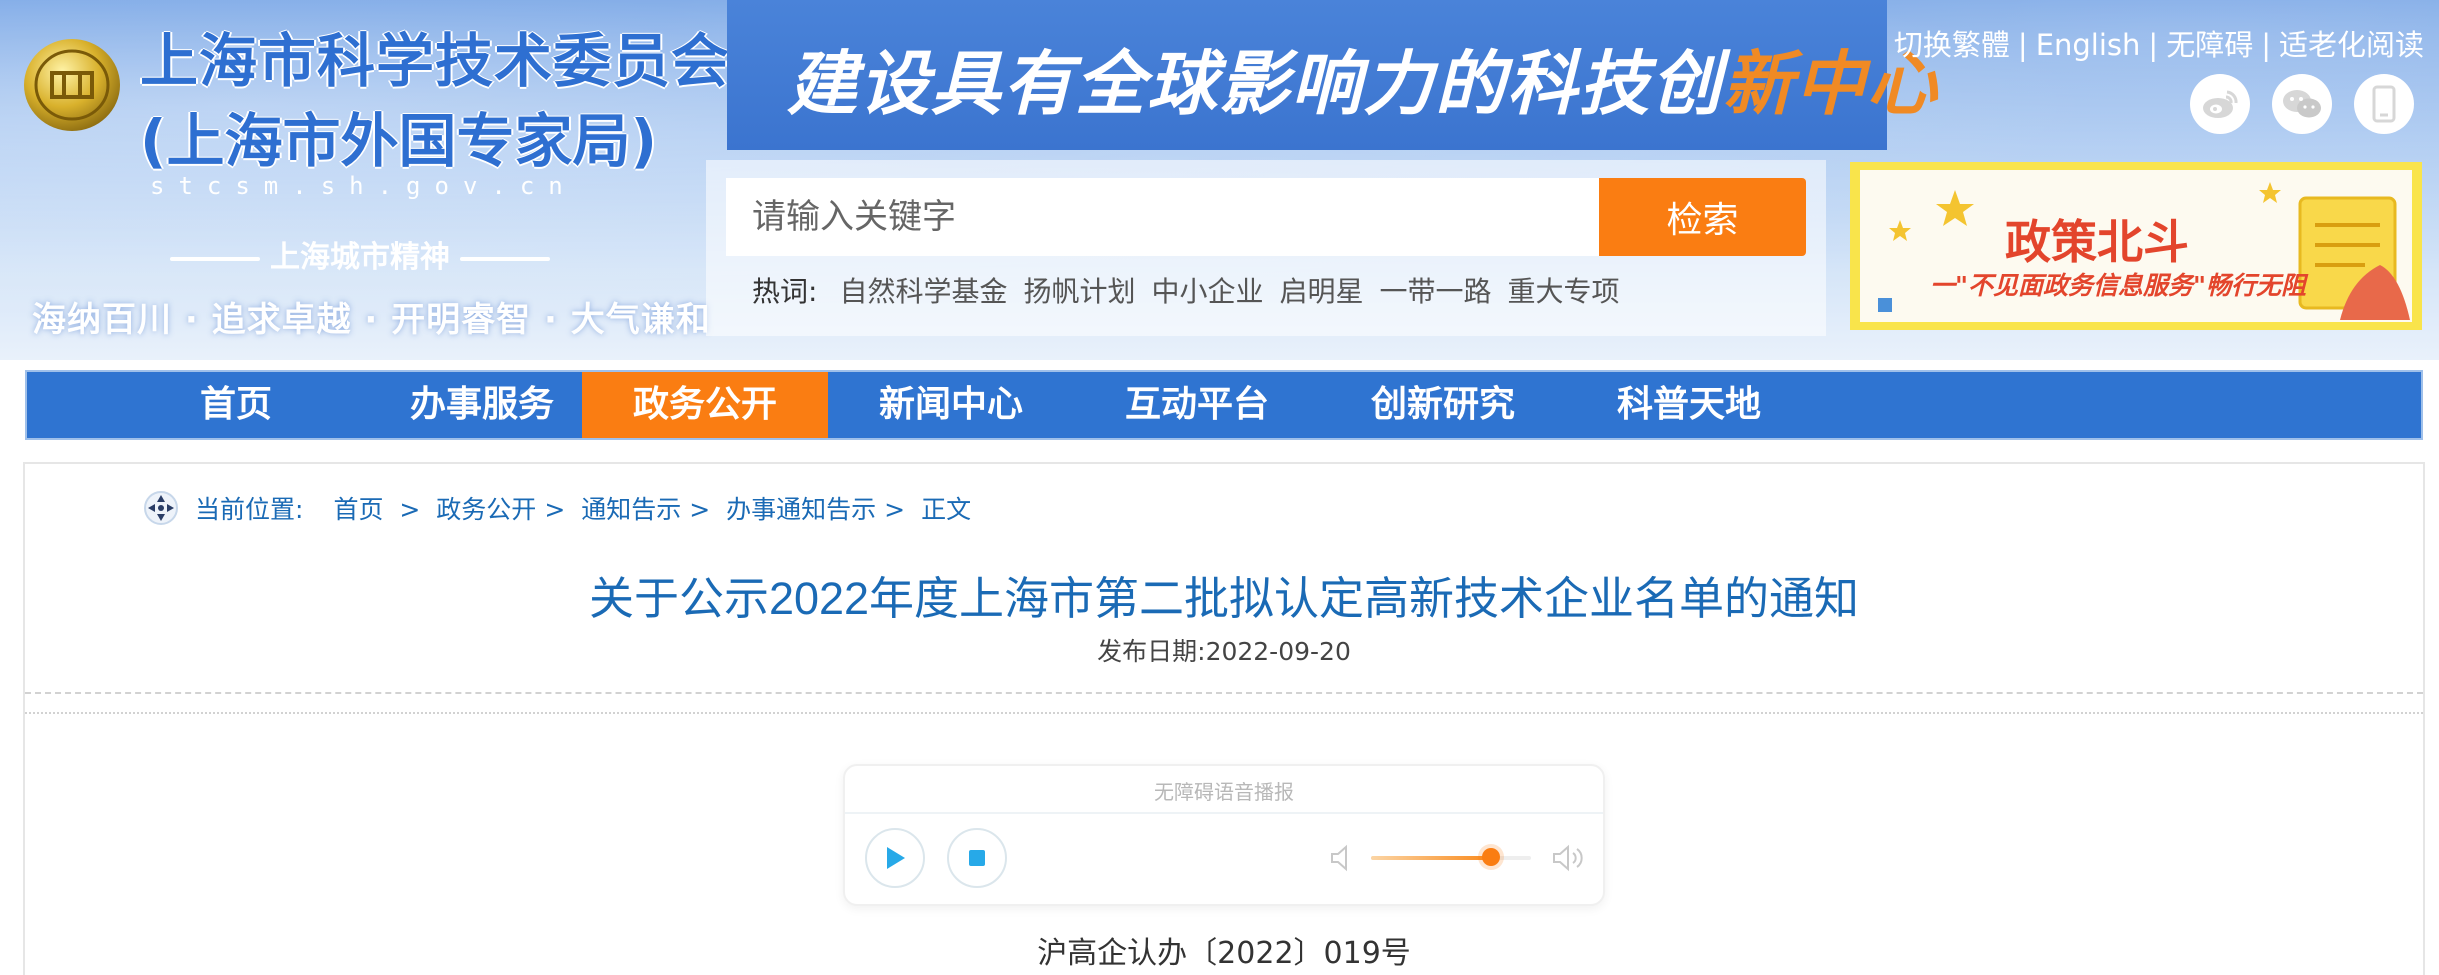 The image size is (2439, 975). I want to click on link-traditional-chinese: 切换繁體, so click(1952, 45).